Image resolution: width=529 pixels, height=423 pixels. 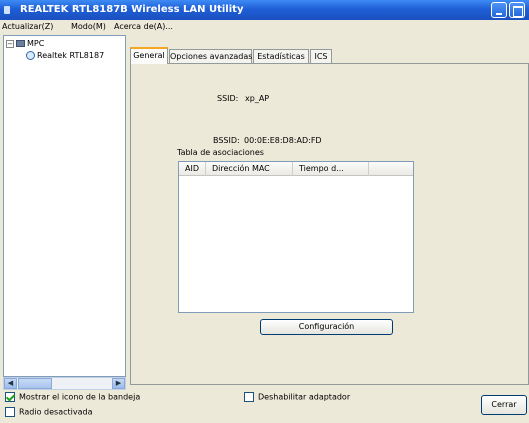 I want to click on tree-horizontal-scrollbar: ◀ ▶, so click(x=64, y=383).